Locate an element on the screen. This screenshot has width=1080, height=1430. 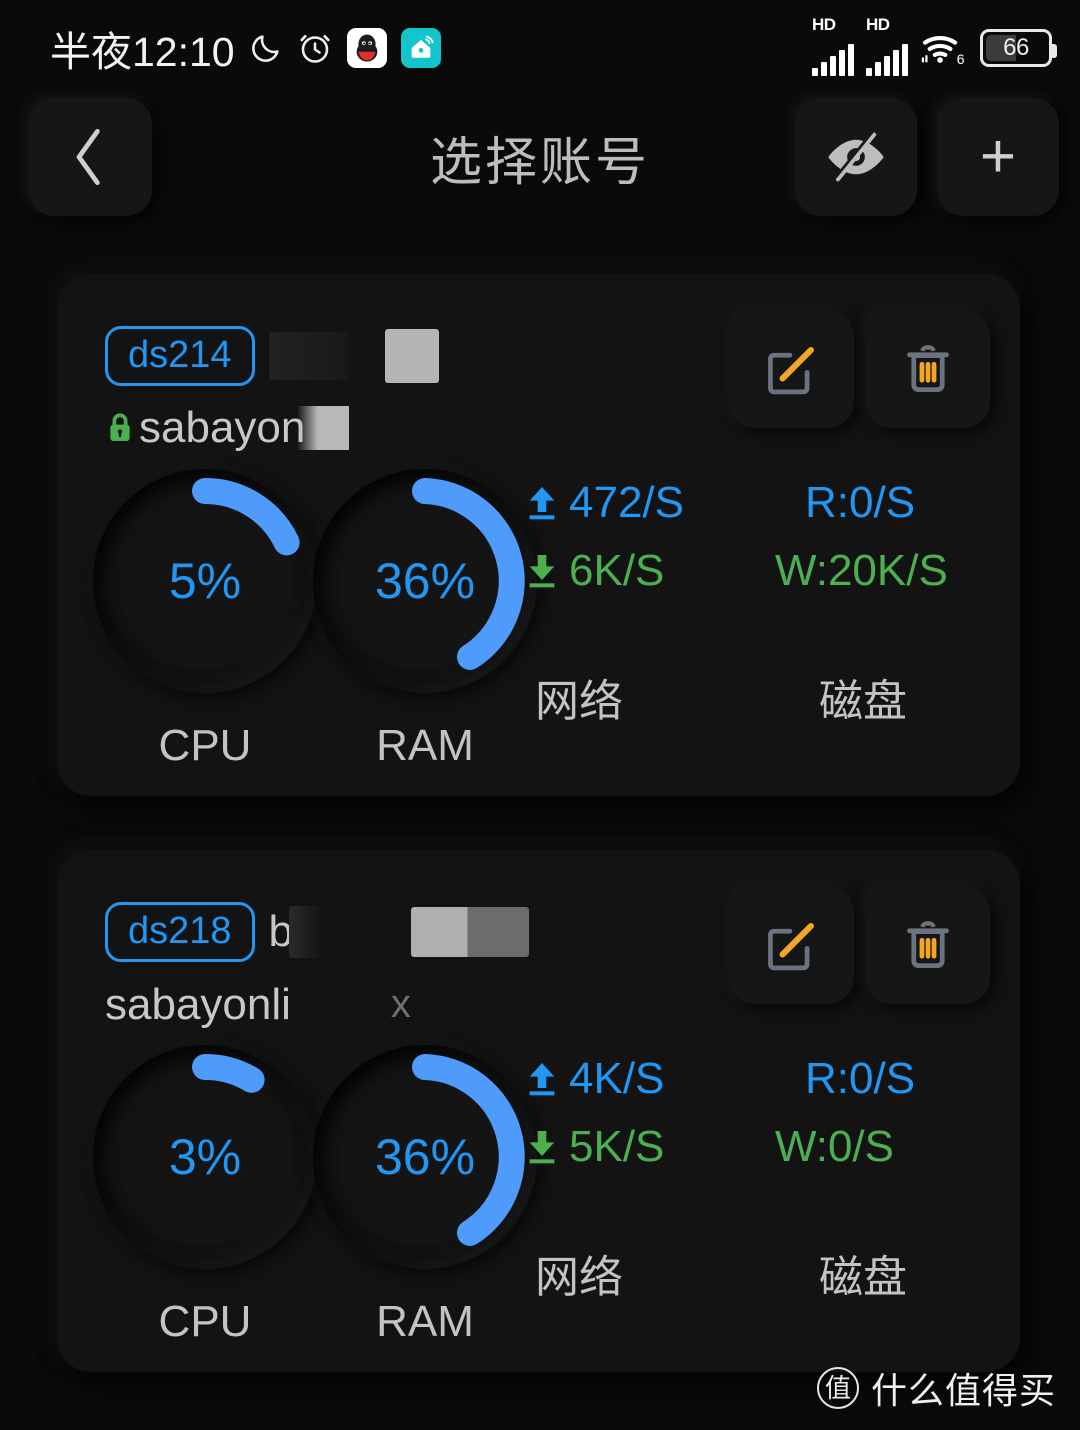
battery-level: 66 is located at coordinates (1016, 47).